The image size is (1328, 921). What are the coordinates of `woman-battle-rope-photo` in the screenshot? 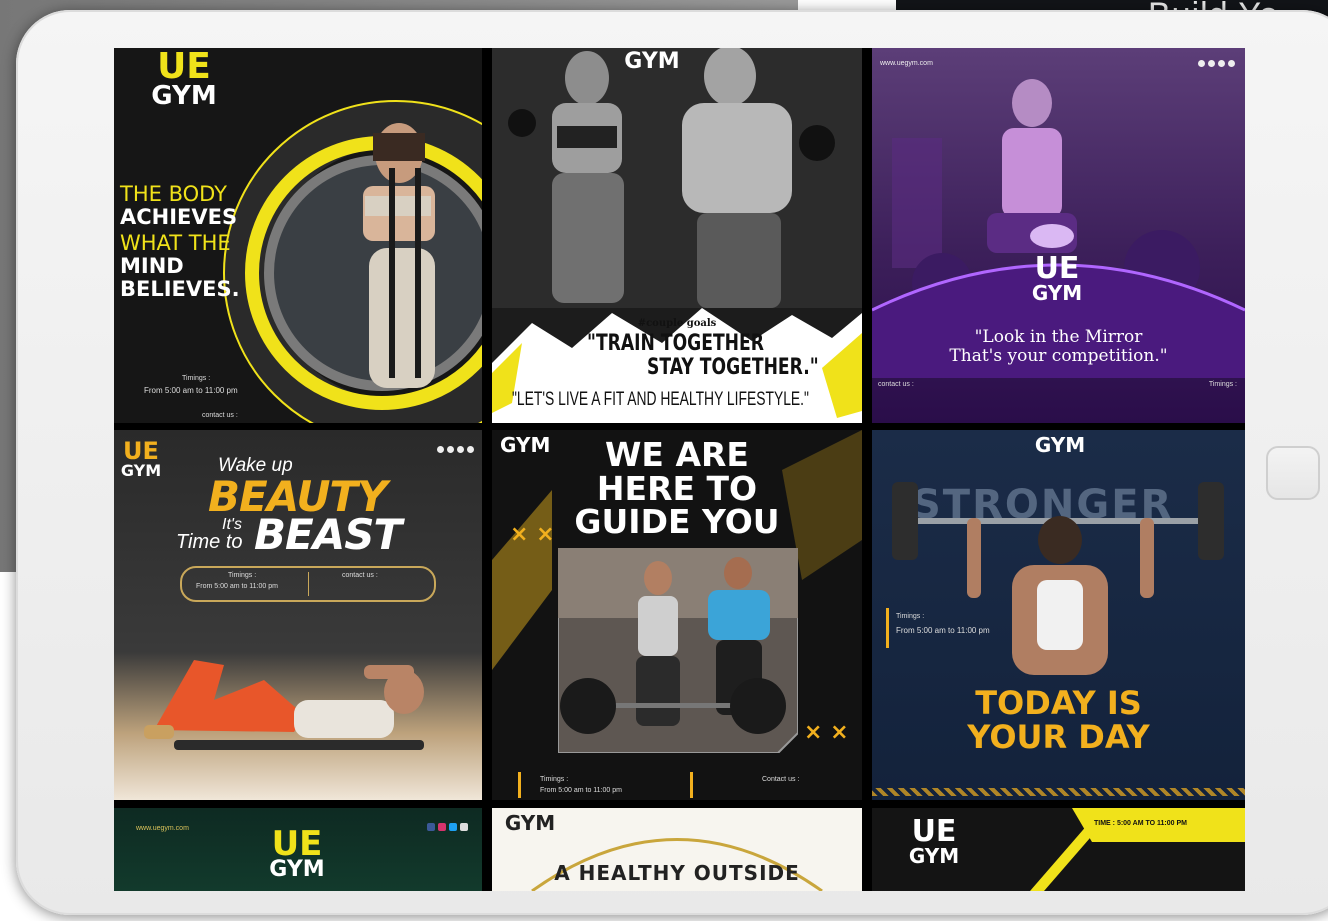 It's located at (399, 255).